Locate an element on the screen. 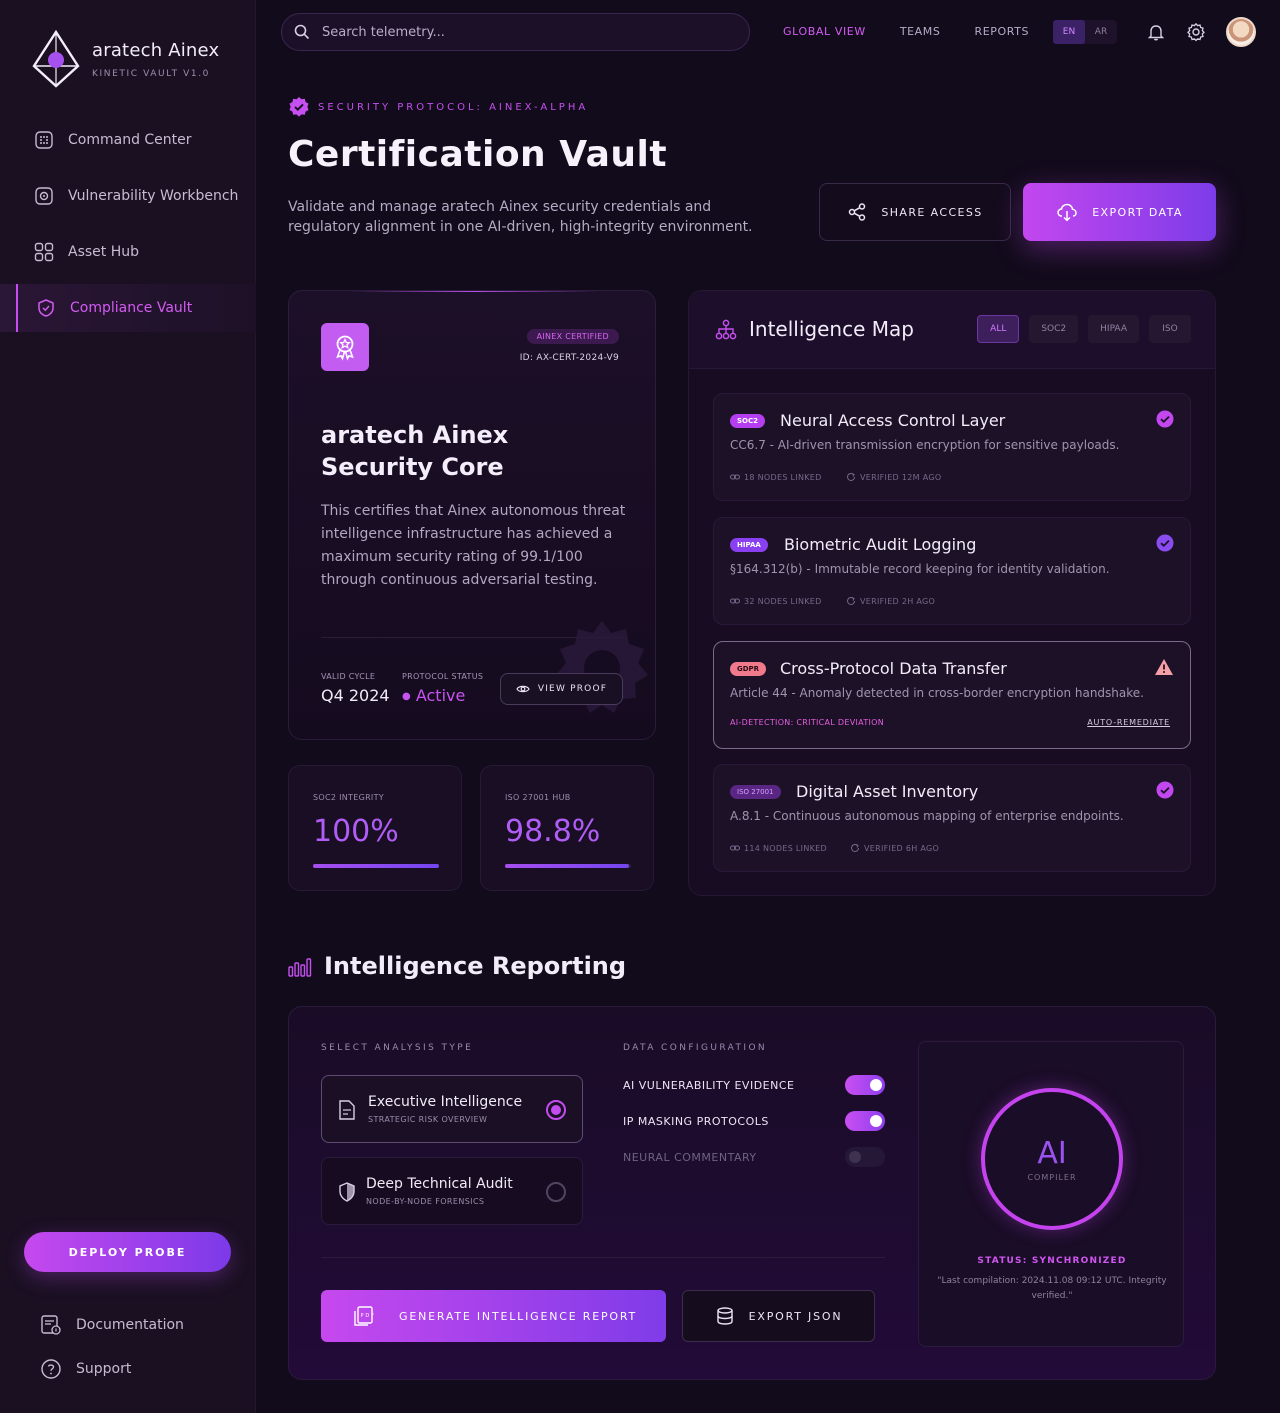  view-proof-button: VIEW PROOF is located at coordinates (561, 689).